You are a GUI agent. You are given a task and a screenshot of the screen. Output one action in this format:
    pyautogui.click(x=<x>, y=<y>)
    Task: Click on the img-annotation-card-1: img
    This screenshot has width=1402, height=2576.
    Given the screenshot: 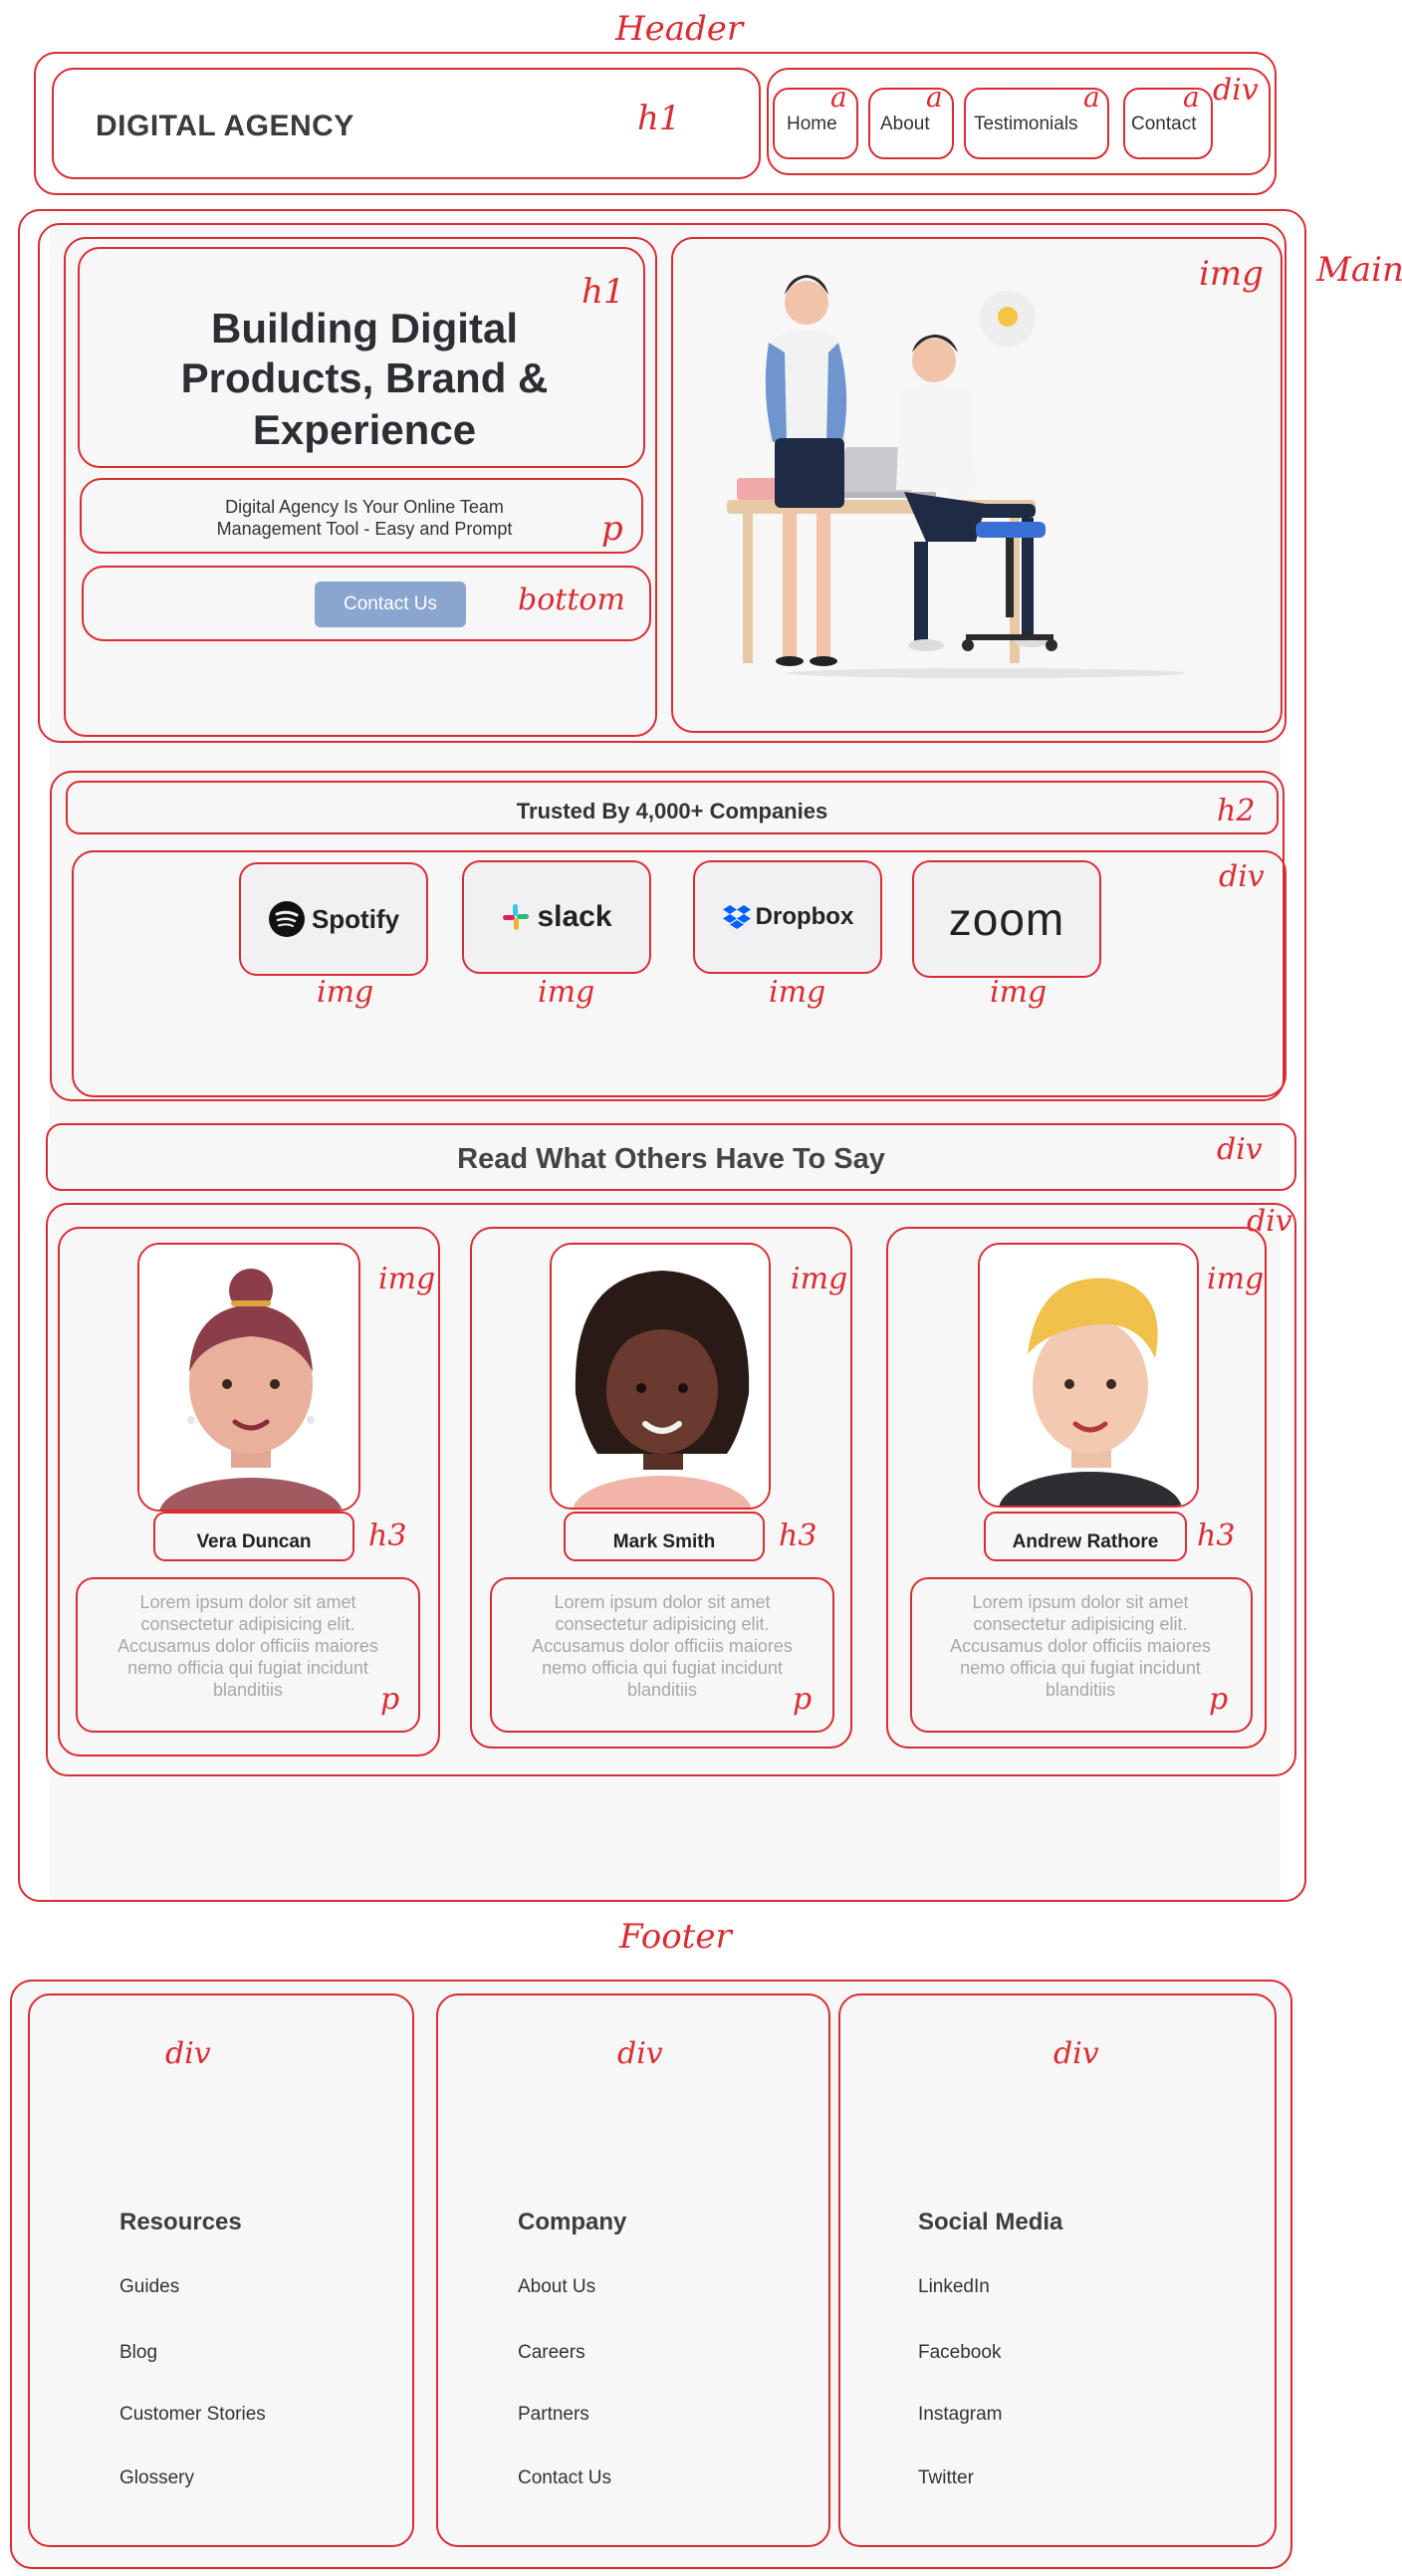 What is the action you would take?
    pyautogui.click(x=407, y=1279)
    